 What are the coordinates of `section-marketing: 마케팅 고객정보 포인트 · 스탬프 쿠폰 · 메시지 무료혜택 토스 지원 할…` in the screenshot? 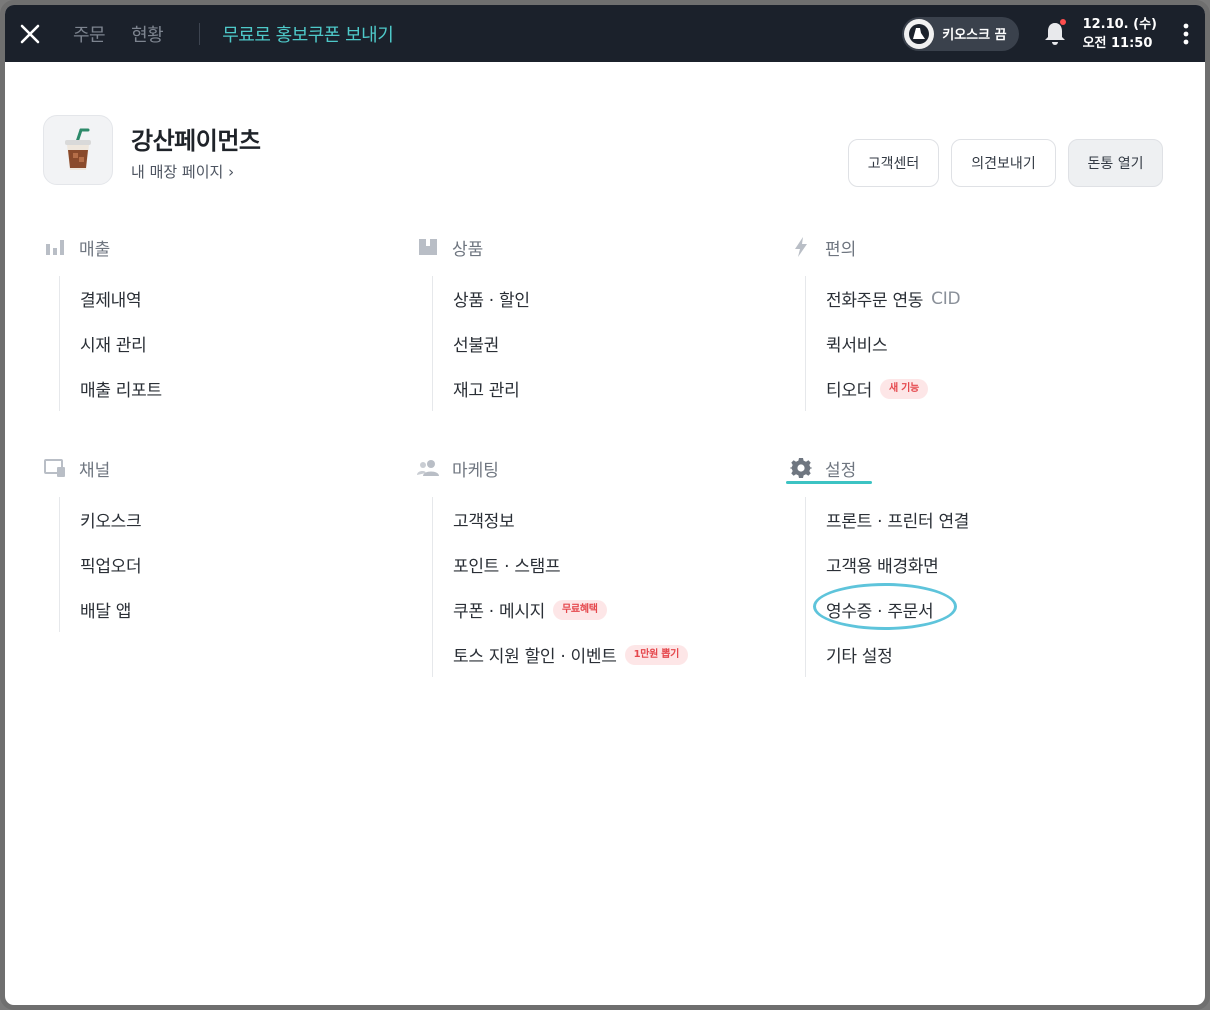 It's located at (596, 565).